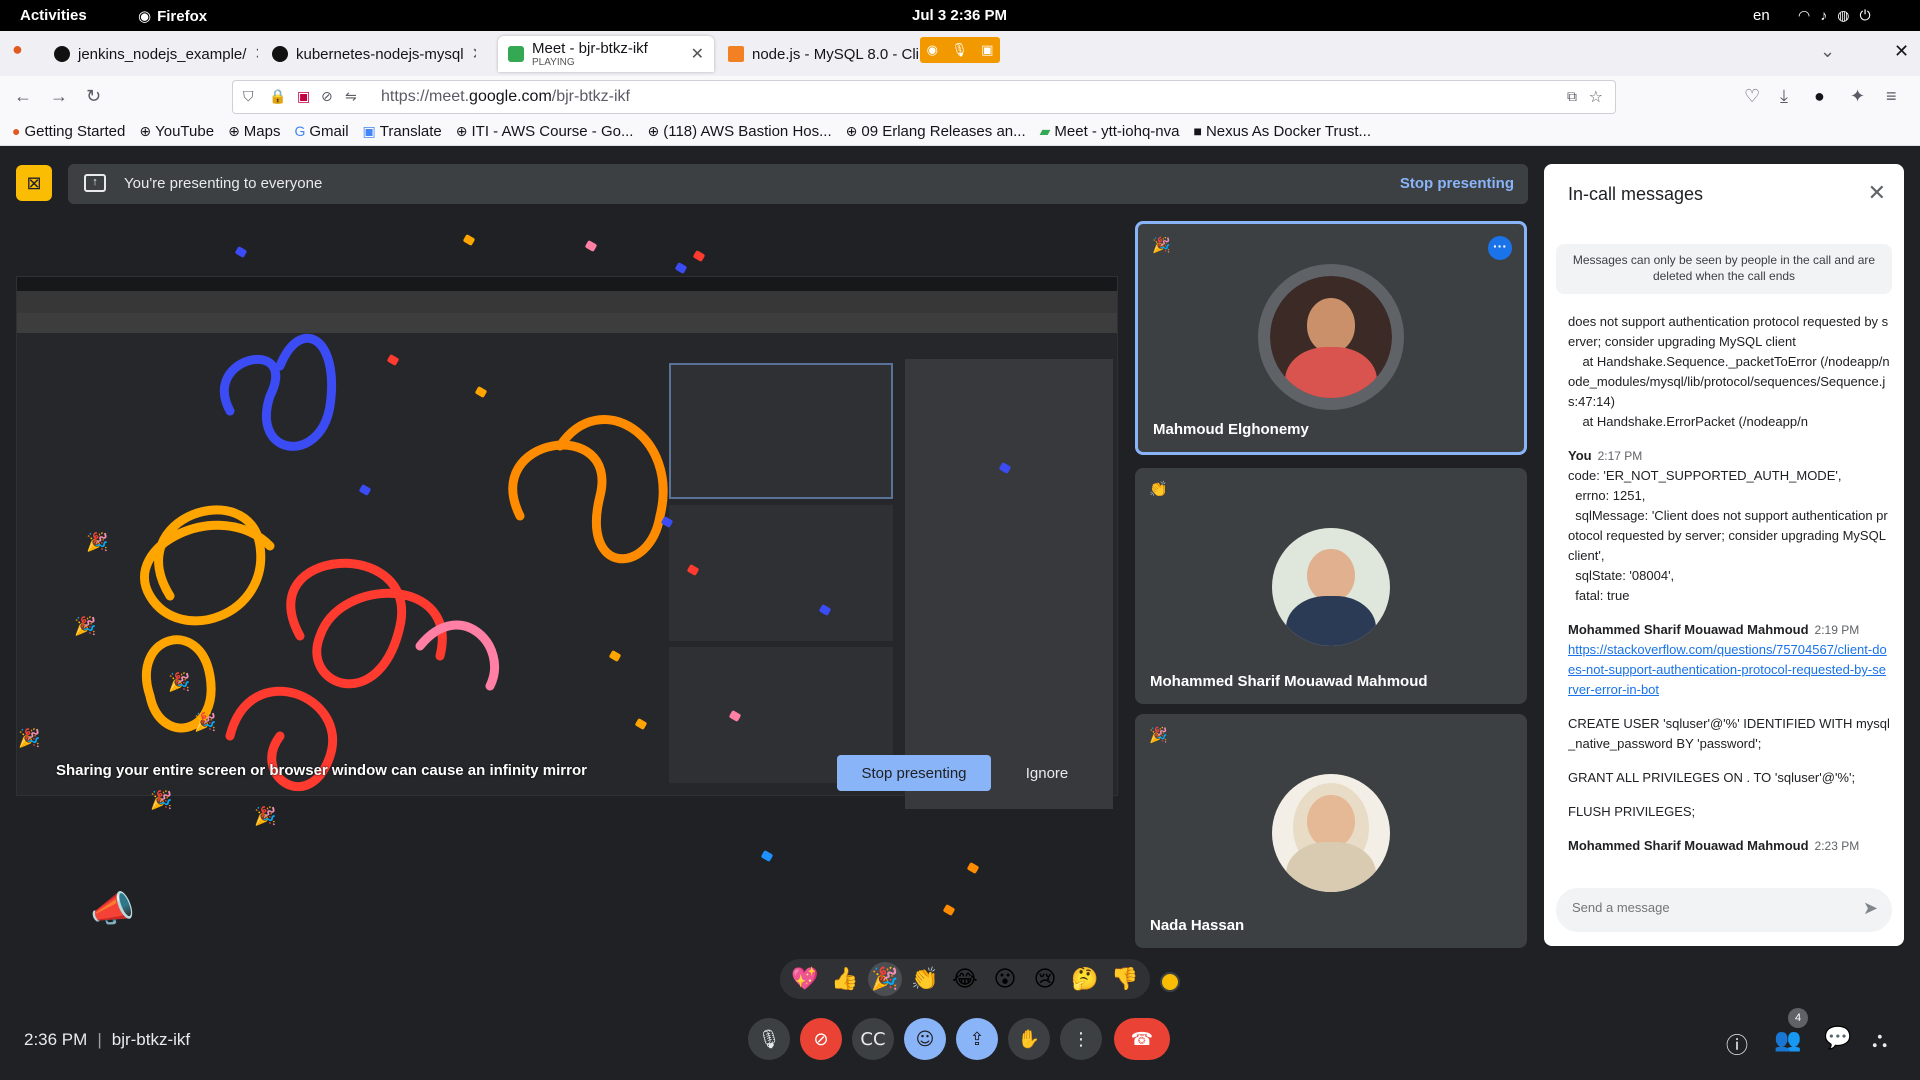  I want to click on participant-tile: 🎉 ··· Mahmoud Elghonemy, so click(1331, 338).